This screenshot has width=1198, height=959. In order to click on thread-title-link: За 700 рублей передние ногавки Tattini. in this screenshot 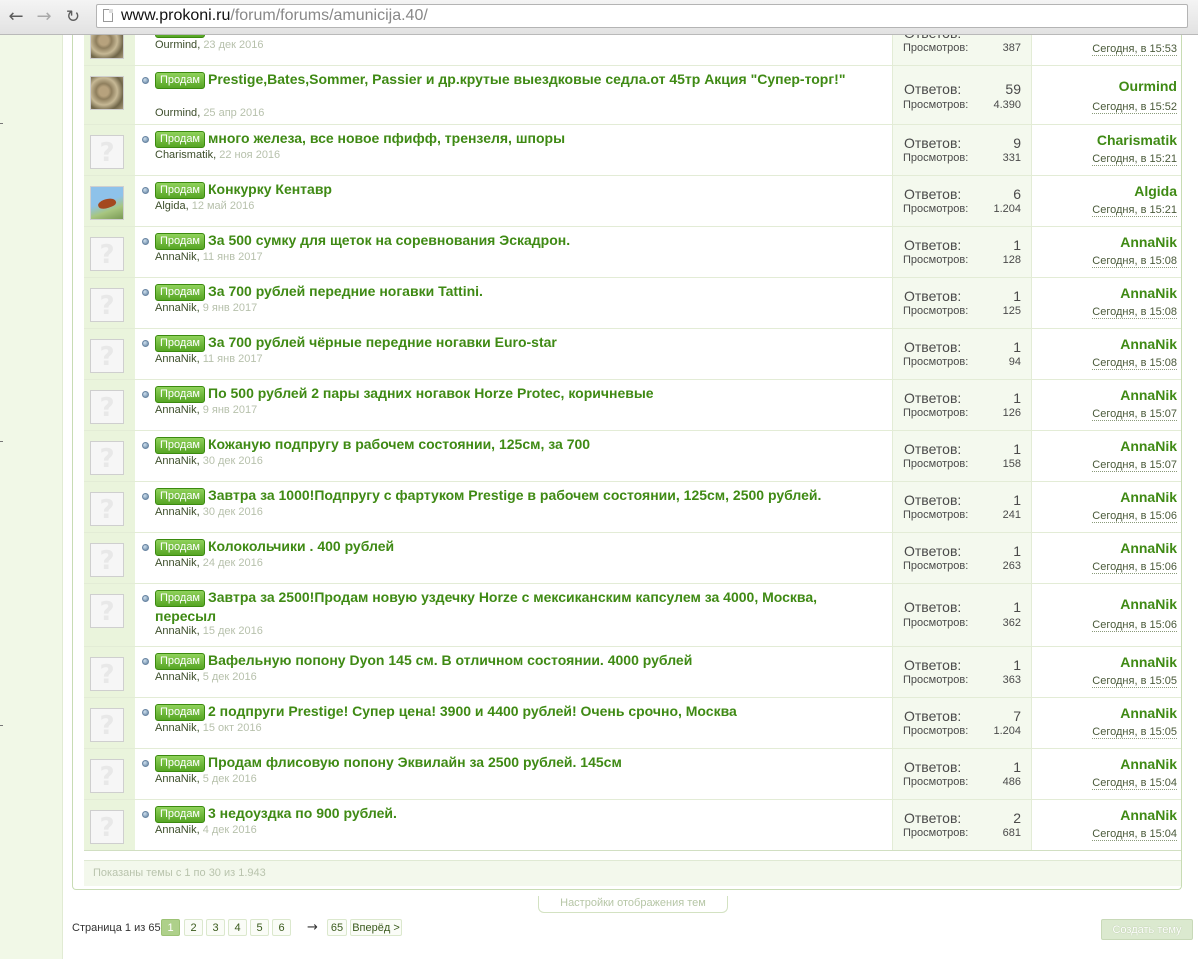, I will do `click(345, 291)`.